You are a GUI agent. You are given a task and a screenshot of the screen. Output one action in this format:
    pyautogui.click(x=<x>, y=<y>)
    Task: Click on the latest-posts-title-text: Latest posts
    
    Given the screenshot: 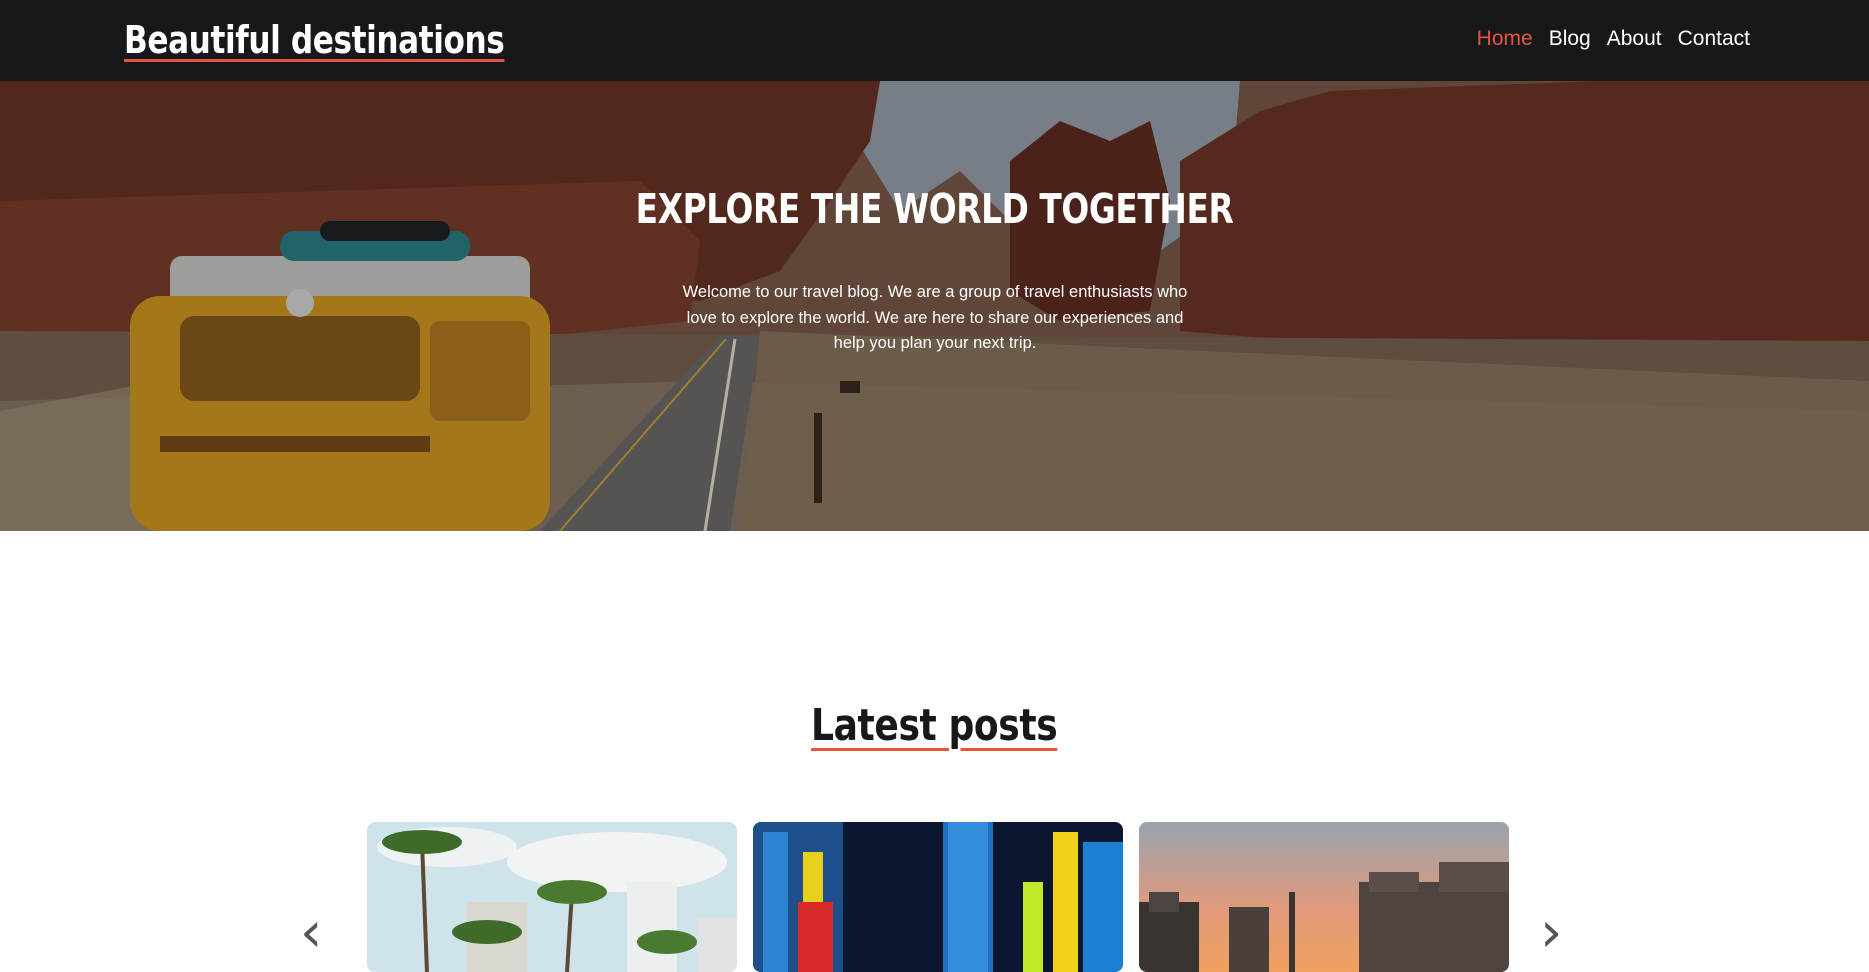 What is the action you would take?
    pyautogui.click(x=934, y=725)
    